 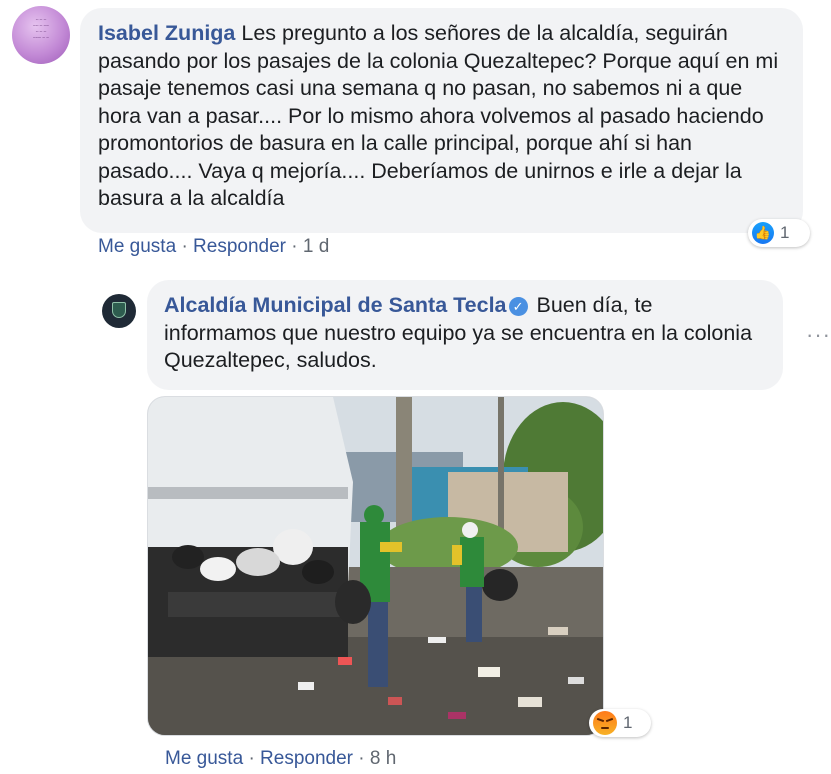 I want to click on comment-timestamp: 1 d, so click(x=316, y=246).